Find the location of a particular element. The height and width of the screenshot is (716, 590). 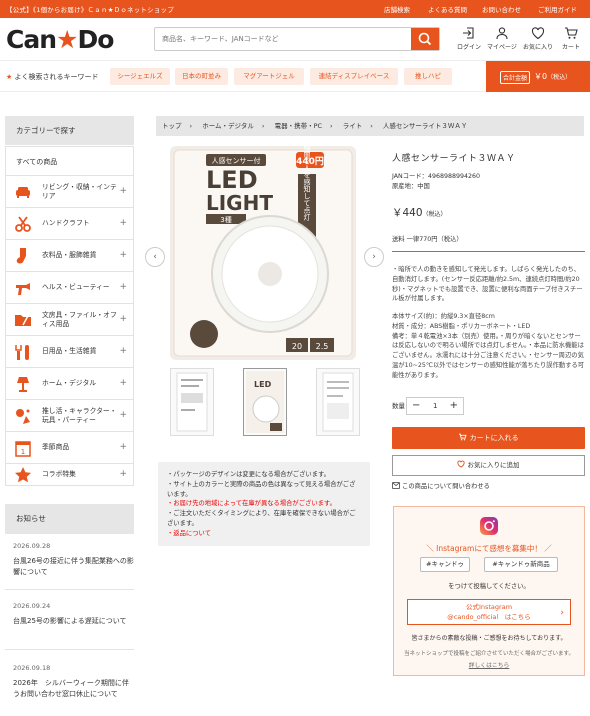

details-link: 詳しくはこちら is located at coordinates (489, 664).